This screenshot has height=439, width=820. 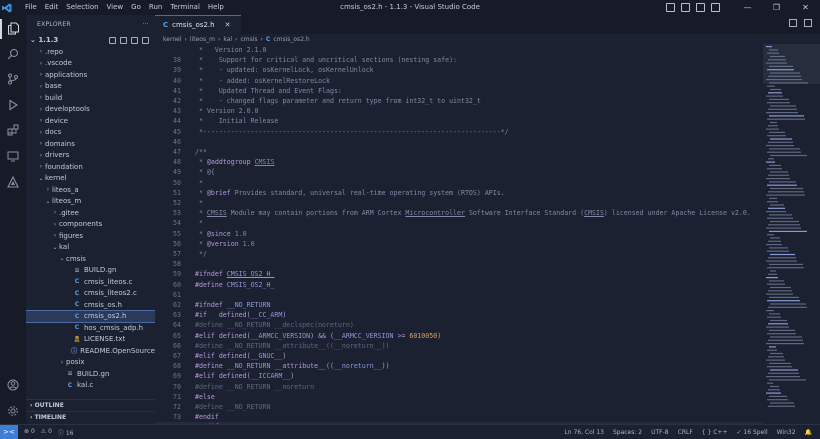 I want to click on language-mode: { } C++, so click(x=715, y=432).